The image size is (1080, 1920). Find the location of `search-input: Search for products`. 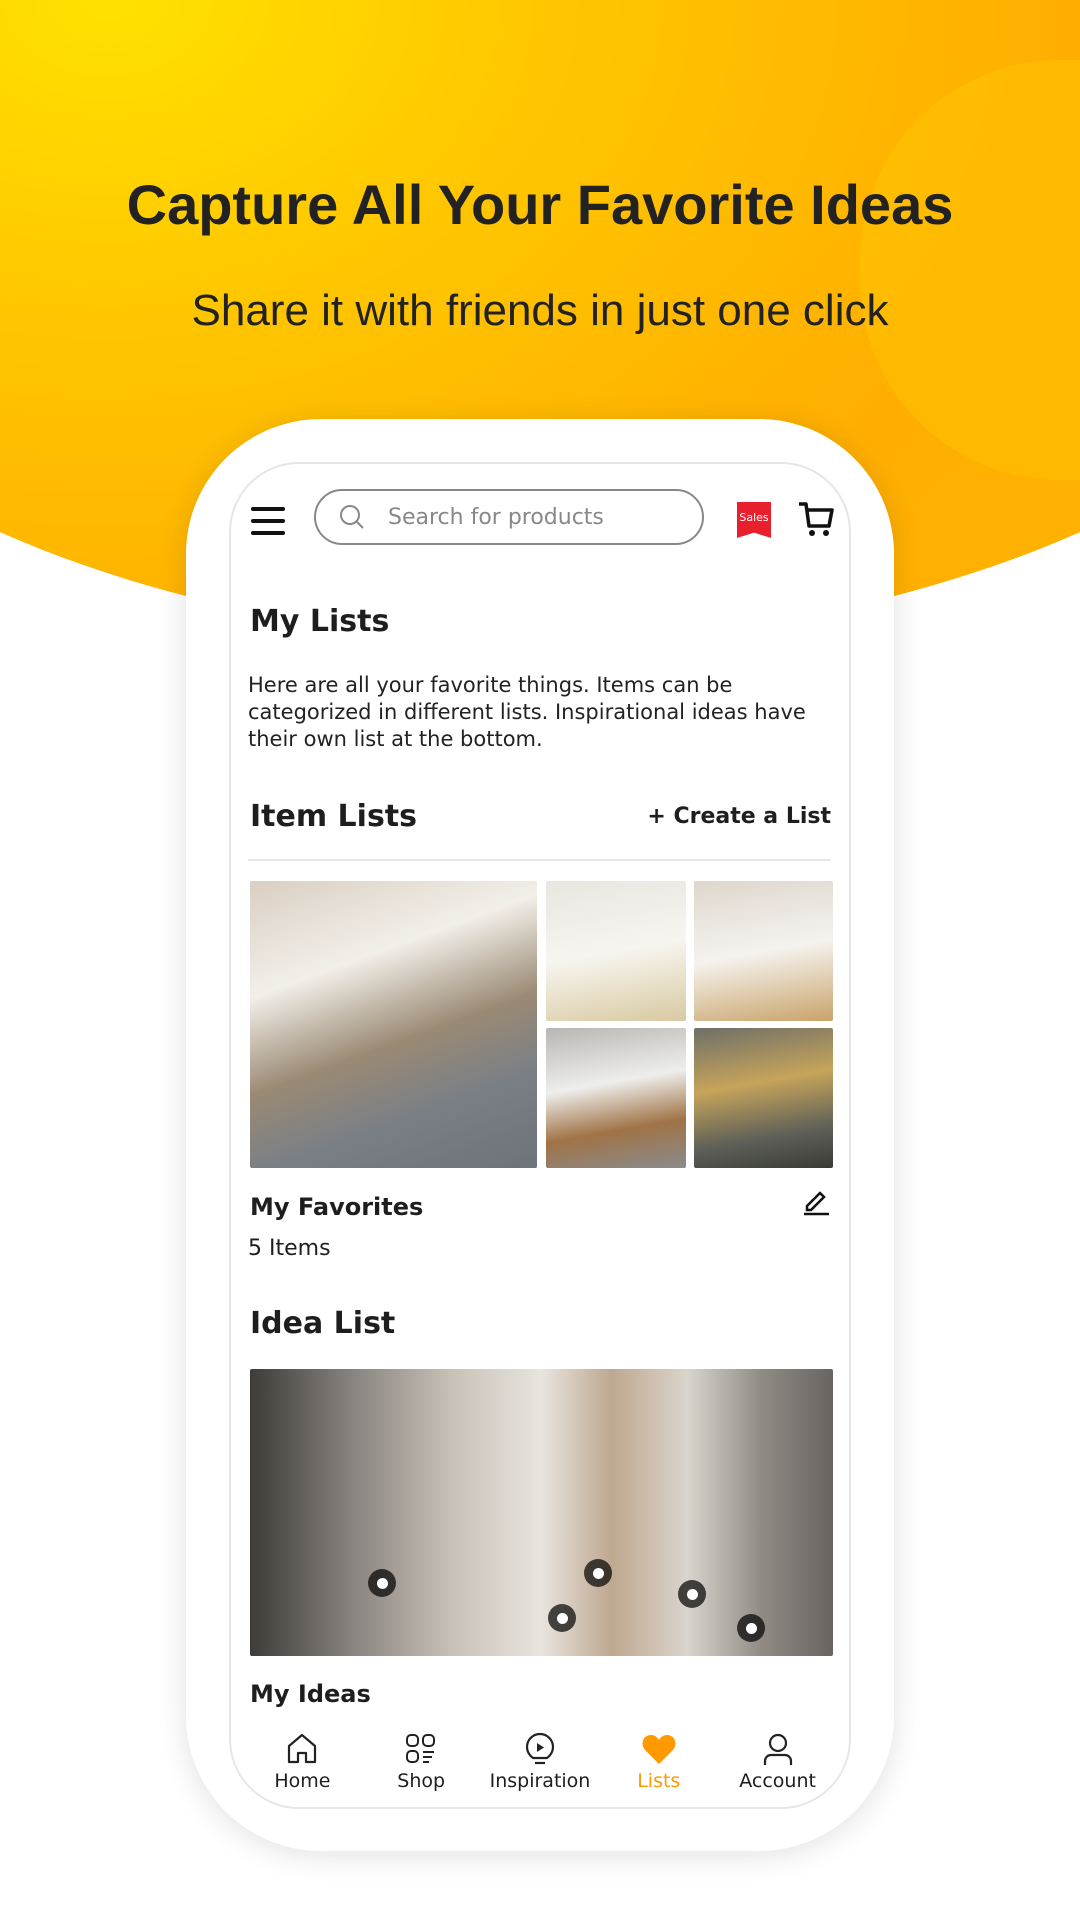

search-input: Search for products is located at coordinates (509, 517).